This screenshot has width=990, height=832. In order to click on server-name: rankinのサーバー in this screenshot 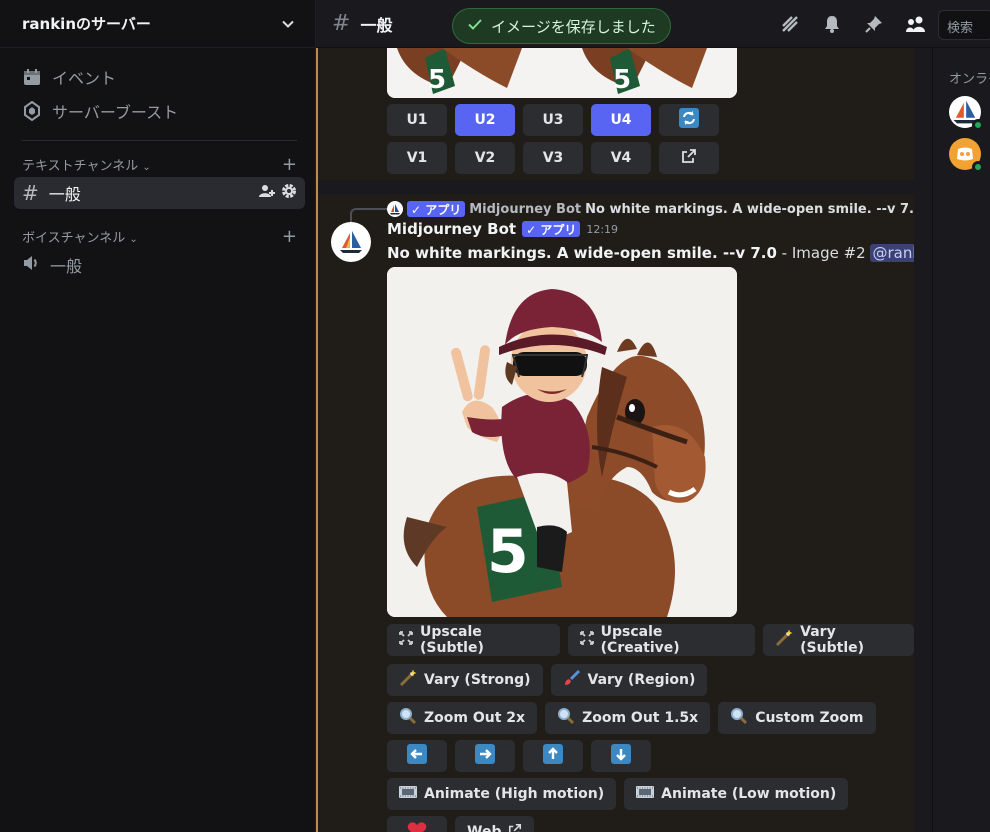, I will do `click(86, 24)`.